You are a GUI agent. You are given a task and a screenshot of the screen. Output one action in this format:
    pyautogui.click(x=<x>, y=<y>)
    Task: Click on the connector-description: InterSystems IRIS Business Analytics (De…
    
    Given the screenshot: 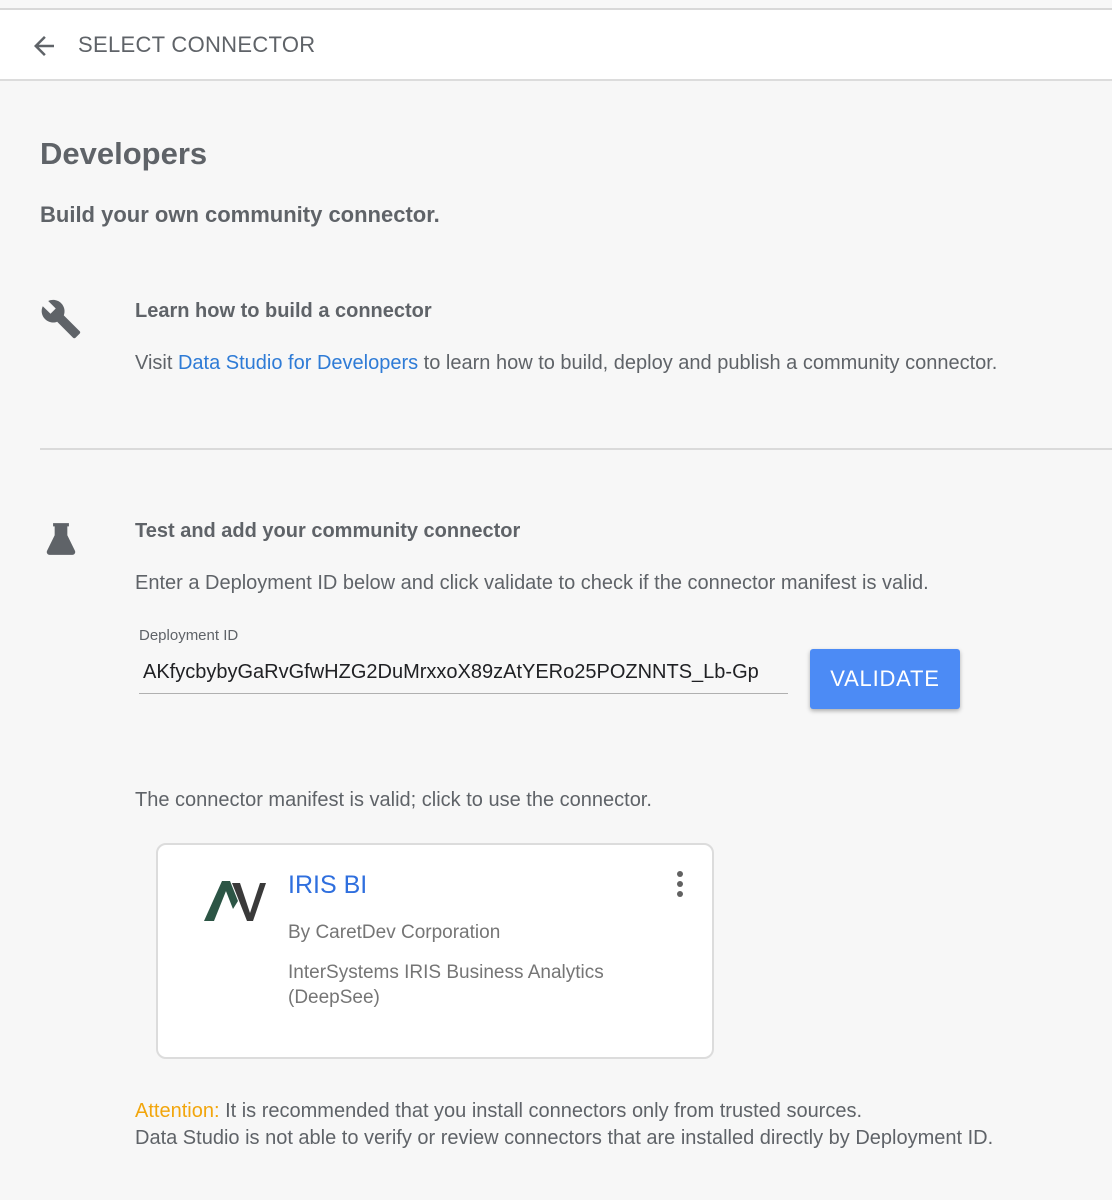 What is the action you would take?
    pyautogui.click(x=446, y=985)
    